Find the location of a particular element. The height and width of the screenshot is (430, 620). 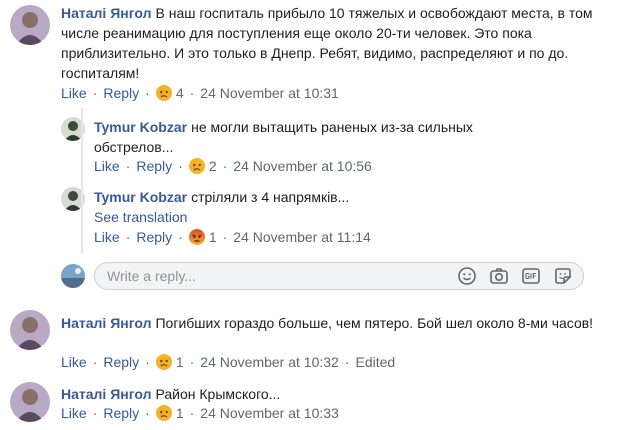

reply-input is located at coordinates (276, 276).